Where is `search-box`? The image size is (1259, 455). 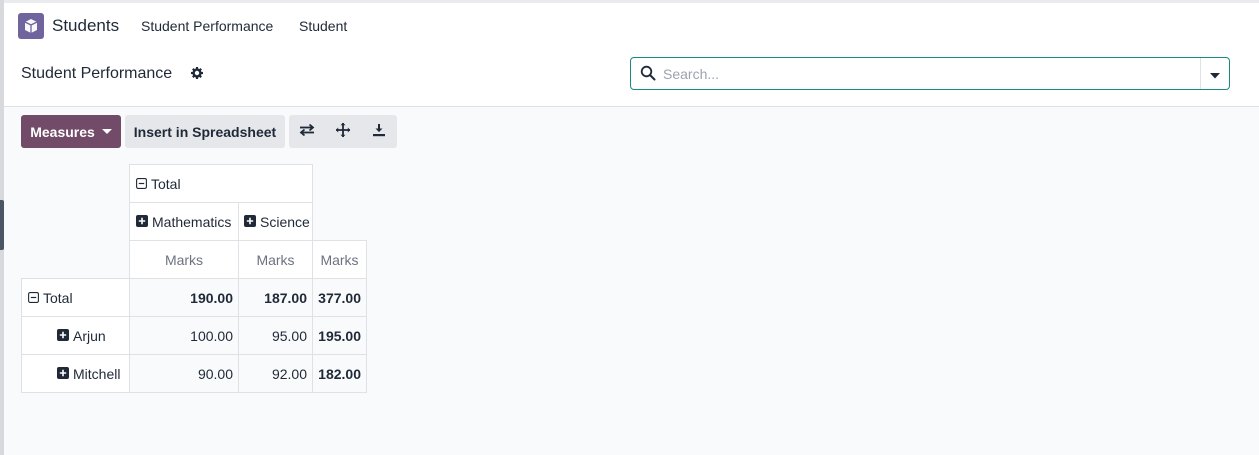
search-box is located at coordinates (930, 73).